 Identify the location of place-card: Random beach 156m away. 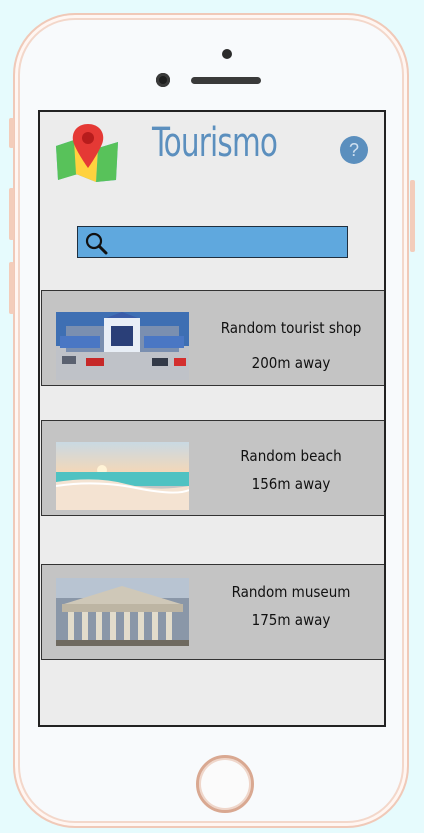
(212, 468).